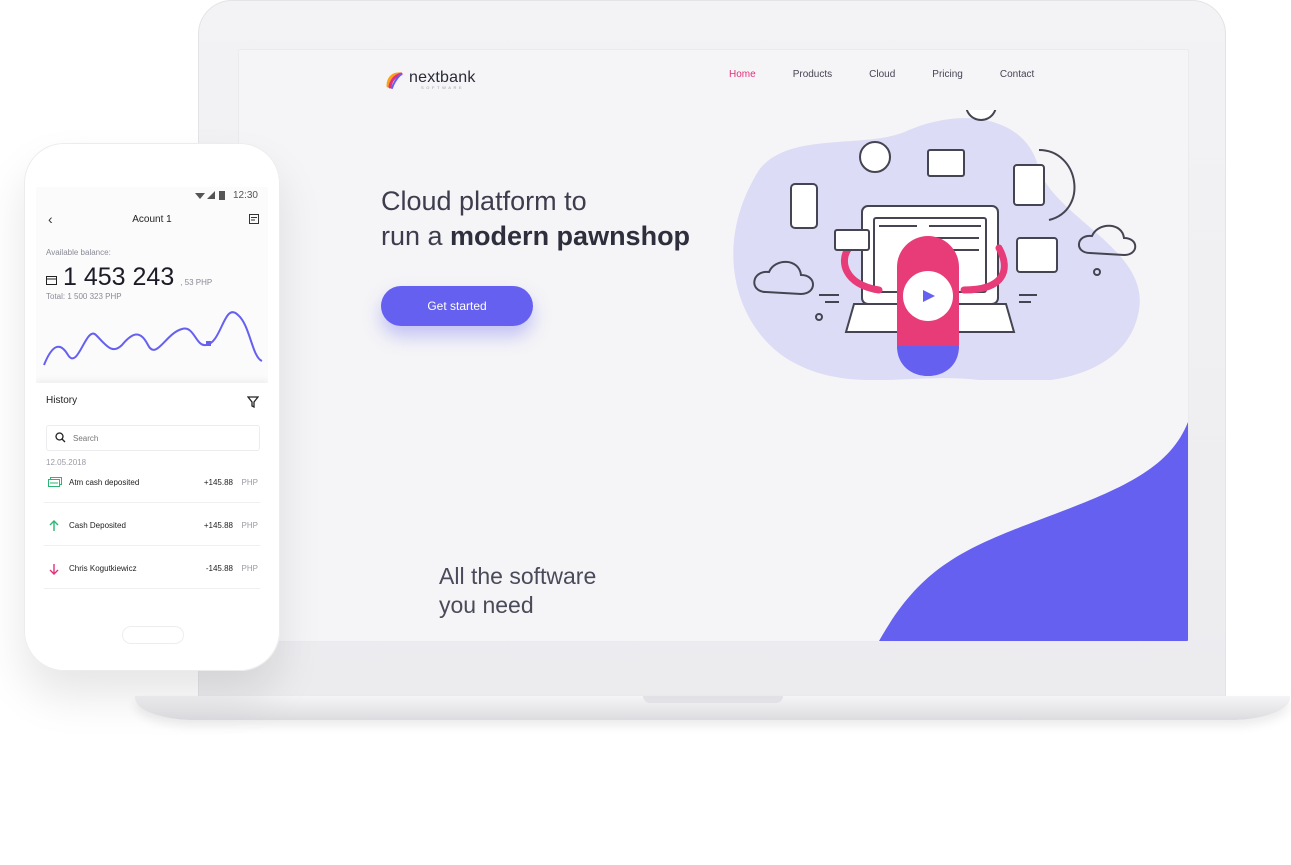 Image resolution: width=1291 pixels, height=865 pixels. Describe the element at coordinates (55, 482) in the screenshot. I see `cash-icon` at that location.